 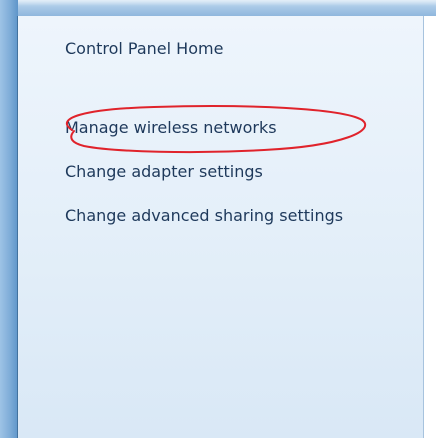 What do you see at coordinates (164, 172) in the screenshot?
I see `change-adapter-settings-link: Change adapter settings` at bounding box center [164, 172].